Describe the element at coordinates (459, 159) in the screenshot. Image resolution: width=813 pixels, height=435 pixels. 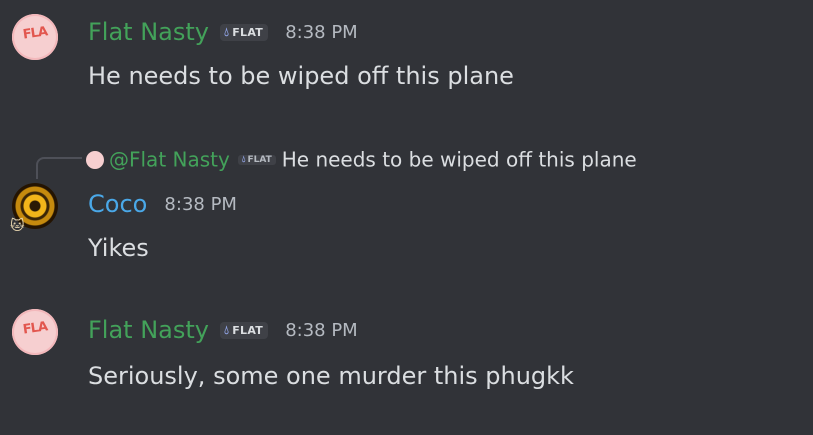
I see `reply-text: He needs to be wiped off this plane` at that location.